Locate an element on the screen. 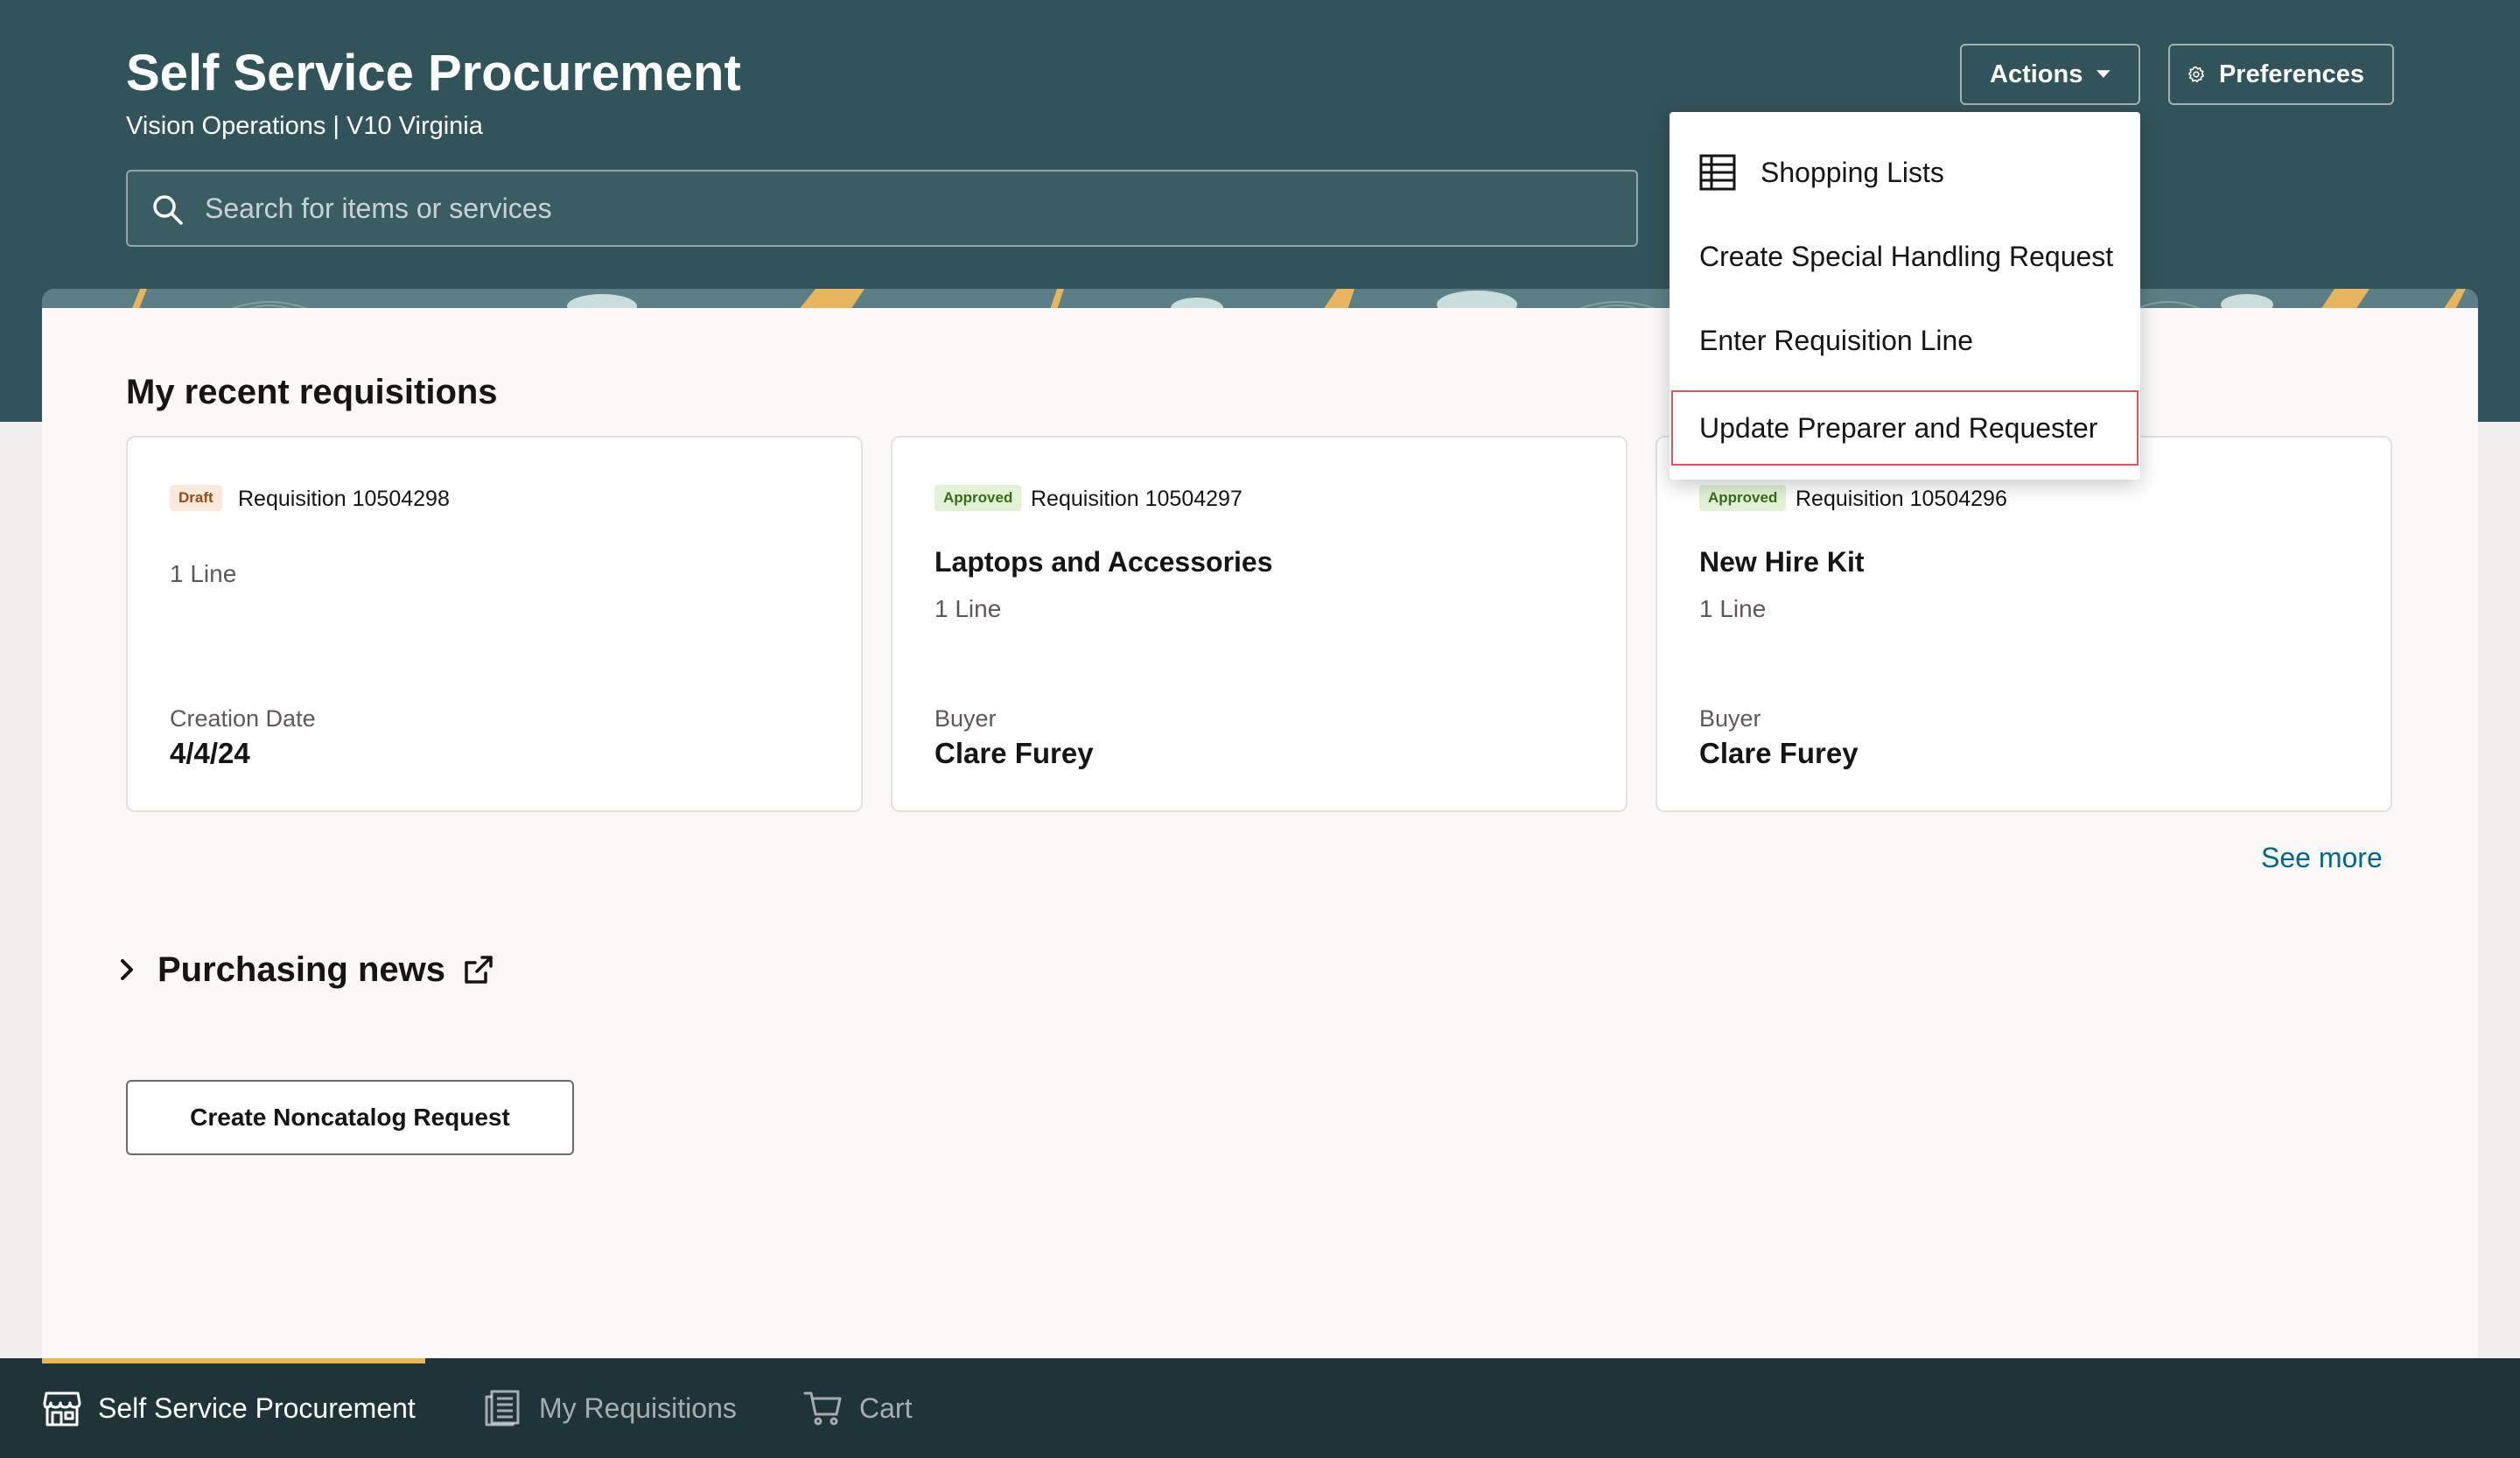 The height and width of the screenshot is (1458, 2520). purchasing-news-toggle: Purchasing news is located at coordinates (305, 969).